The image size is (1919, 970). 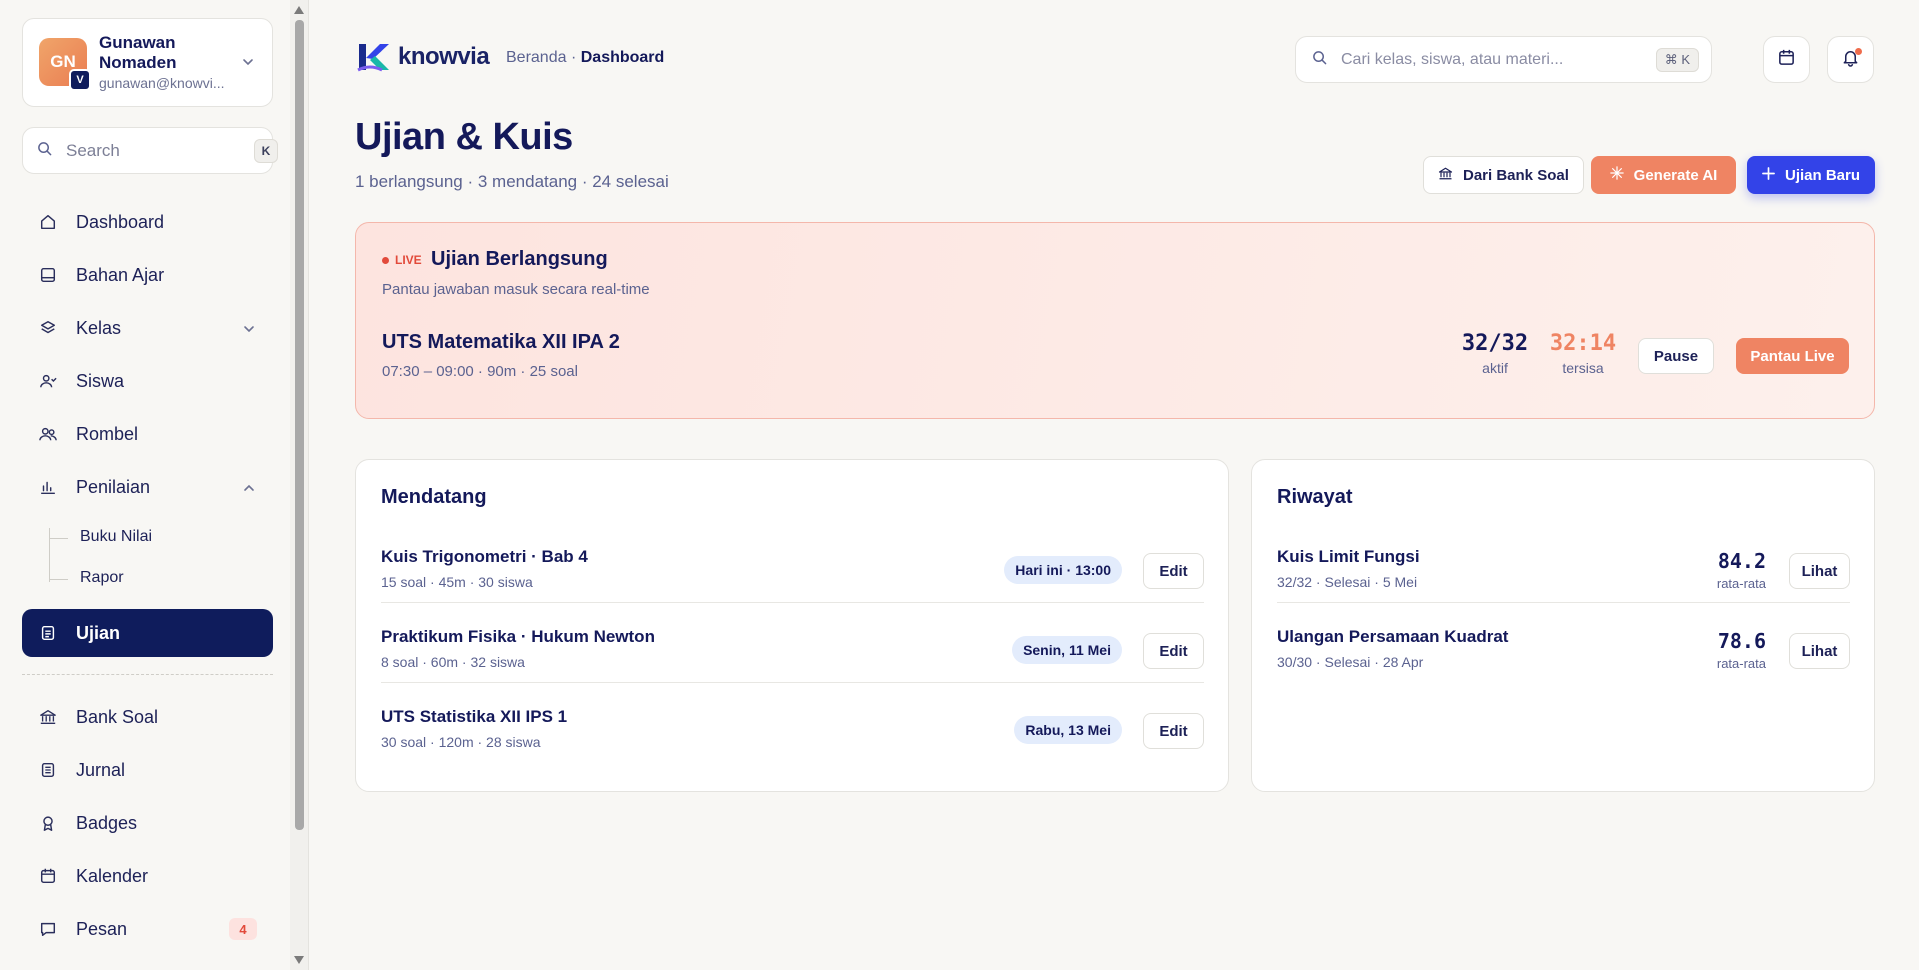 I want to click on breadcrumb-current: Dashboard, so click(x=622, y=57).